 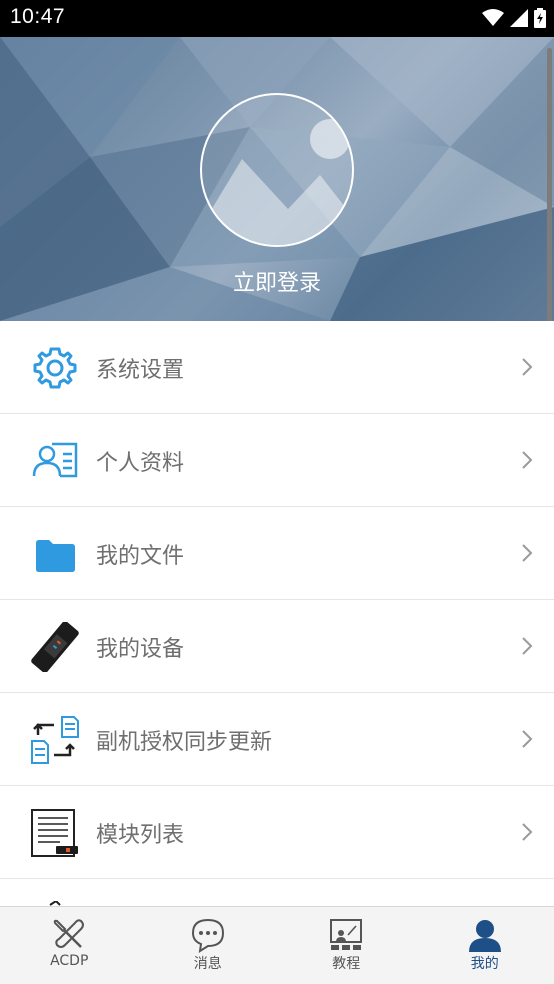 I want to click on status-time: 10:47, so click(x=38, y=16).